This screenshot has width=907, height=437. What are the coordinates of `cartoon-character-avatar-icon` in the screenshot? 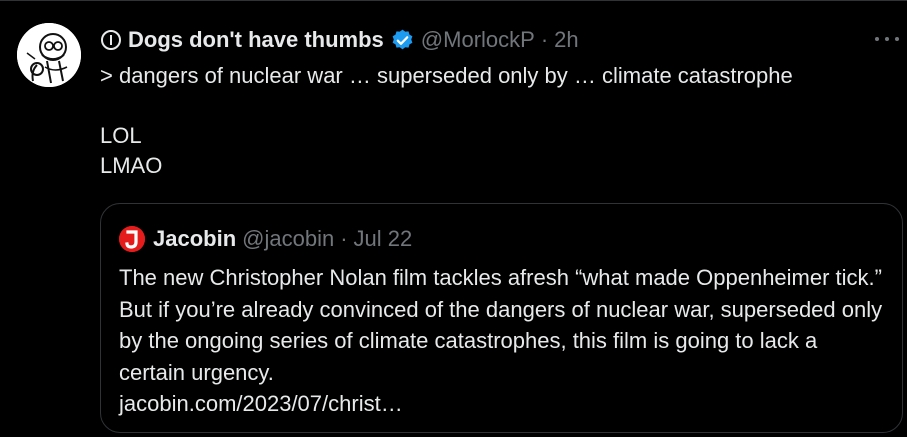 It's located at (49, 55).